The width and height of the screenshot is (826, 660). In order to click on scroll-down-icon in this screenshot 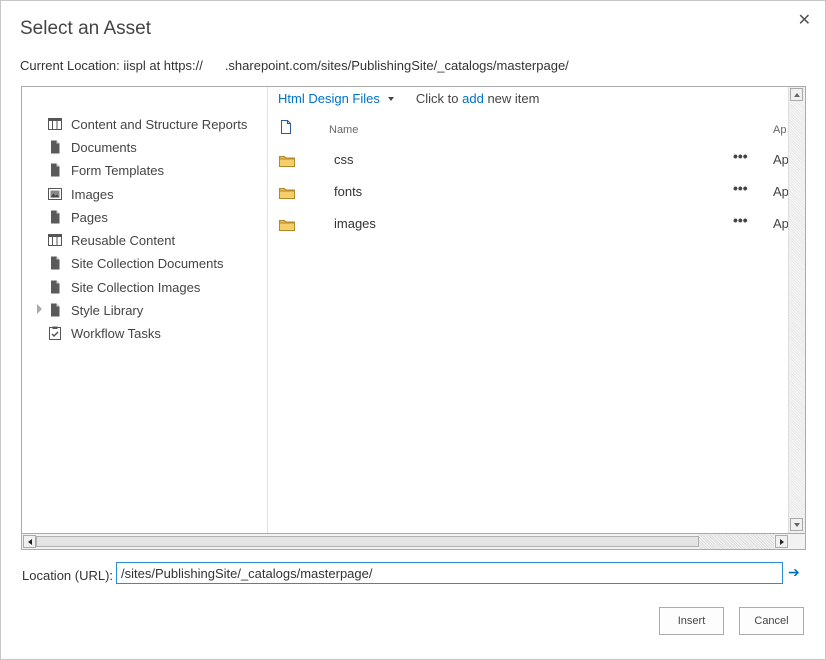, I will do `click(797, 525)`.